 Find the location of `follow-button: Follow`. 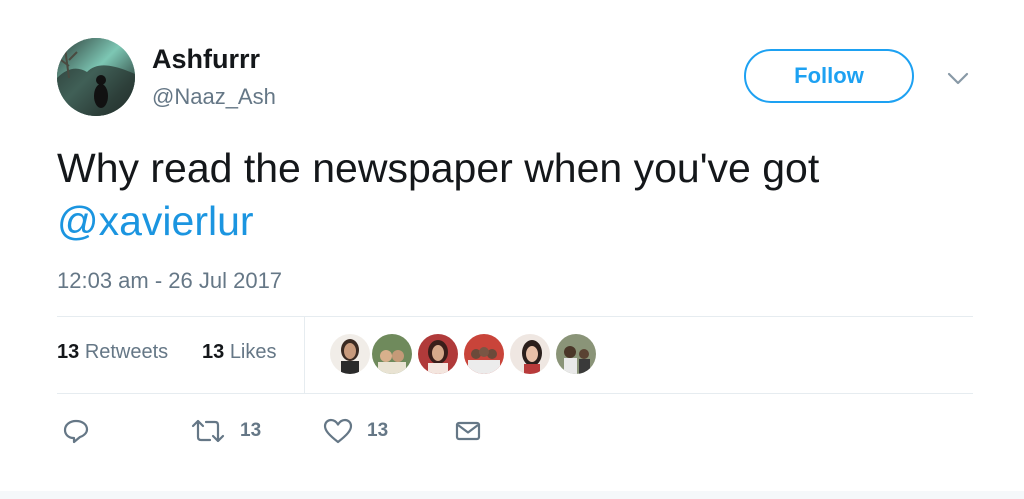

follow-button: Follow is located at coordinates (829, 76).